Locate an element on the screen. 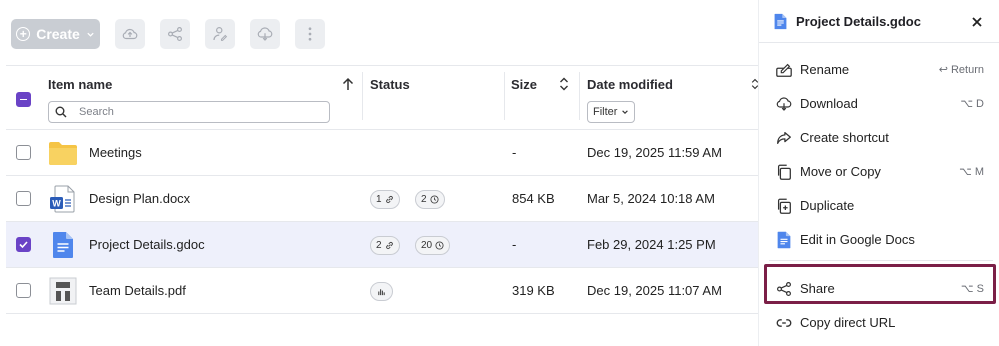 The width and height of the screenshot is (999, 346). sort-ascending-icon is located at coordinates (348, 84).